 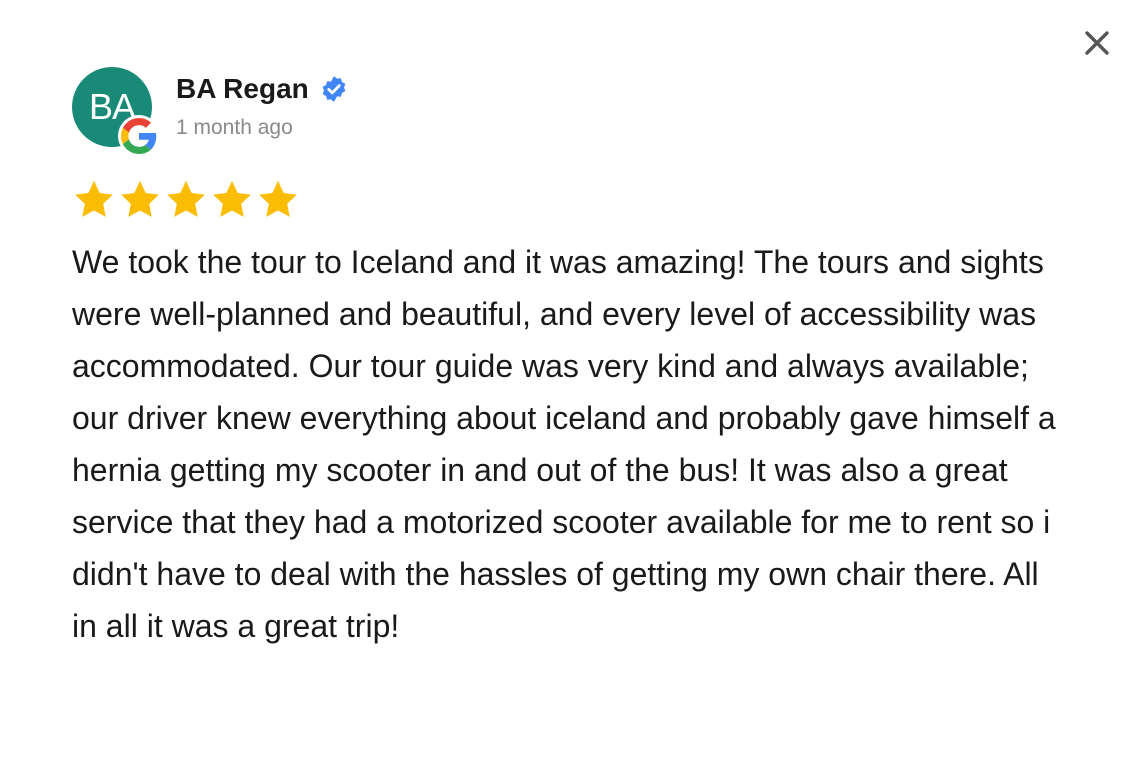 I want to click on google-badge, so click(x=139, y=136).